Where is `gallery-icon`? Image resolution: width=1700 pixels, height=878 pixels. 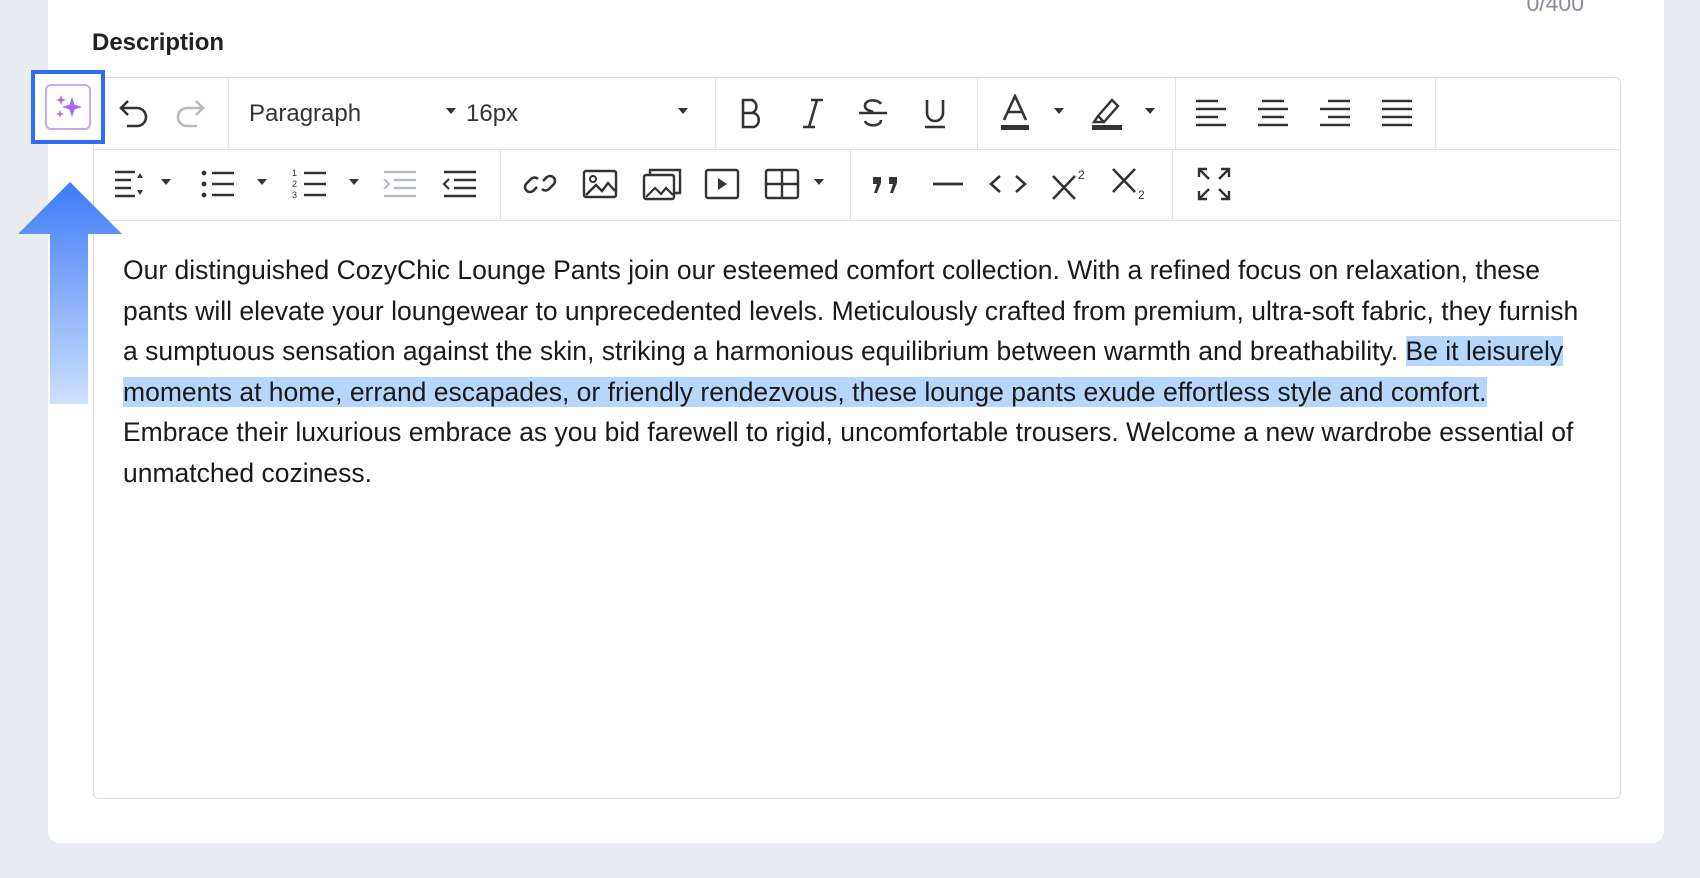
gallery-icon is located at coordinates (662, 184).